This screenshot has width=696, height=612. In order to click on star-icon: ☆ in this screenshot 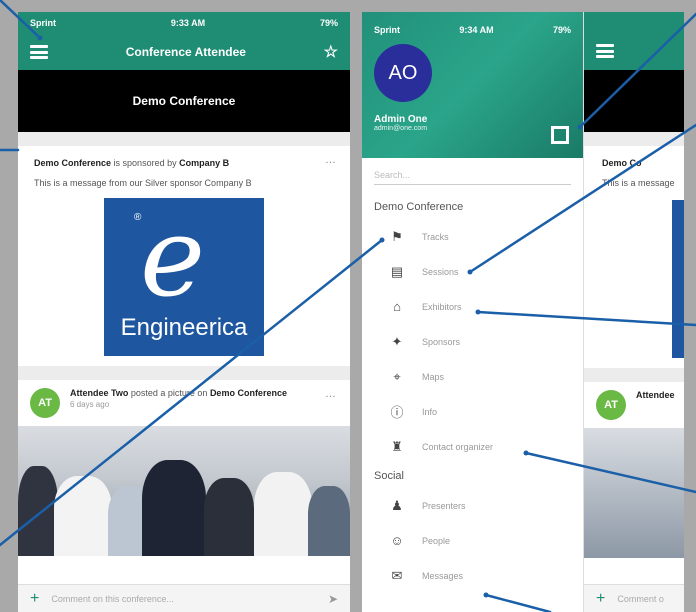, I will do `click(331, 52)`.